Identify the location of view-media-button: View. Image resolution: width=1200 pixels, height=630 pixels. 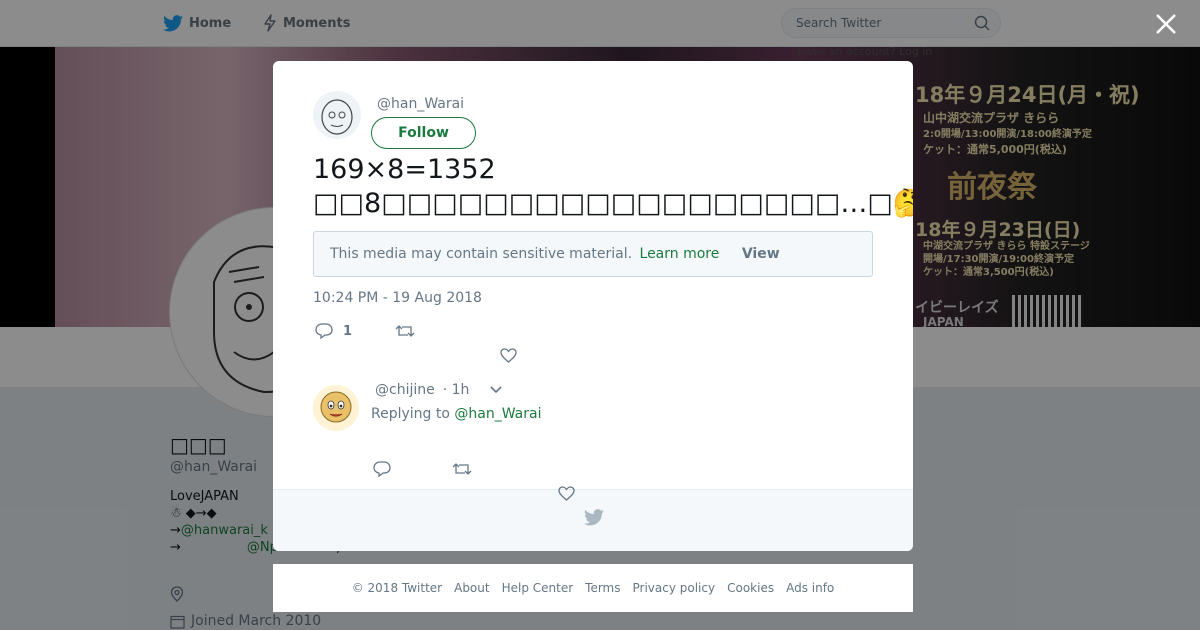
(761, 254).